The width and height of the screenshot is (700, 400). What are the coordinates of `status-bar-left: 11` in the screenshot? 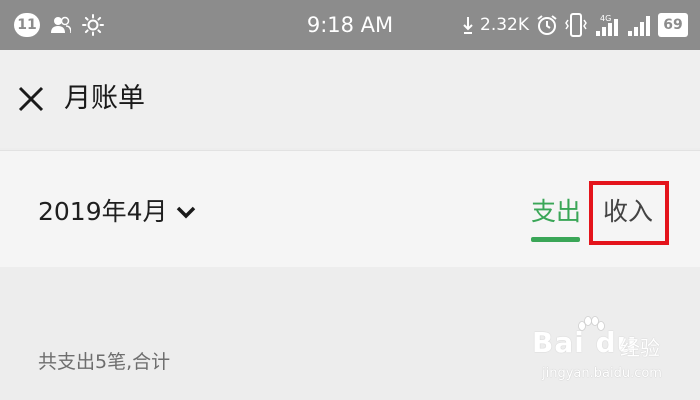 It's located at (59, 25).